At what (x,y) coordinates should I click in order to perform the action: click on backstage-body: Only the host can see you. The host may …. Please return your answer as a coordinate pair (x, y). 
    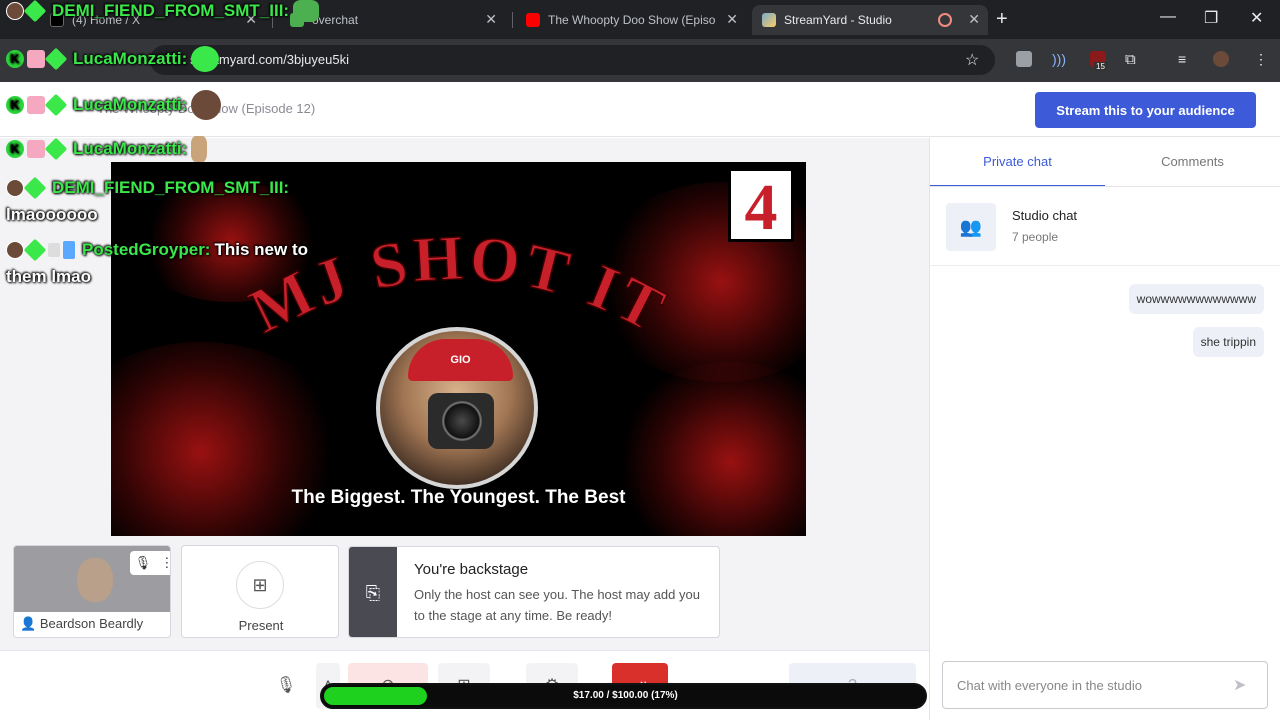
    Looking at the image, I should click on (557, 605).